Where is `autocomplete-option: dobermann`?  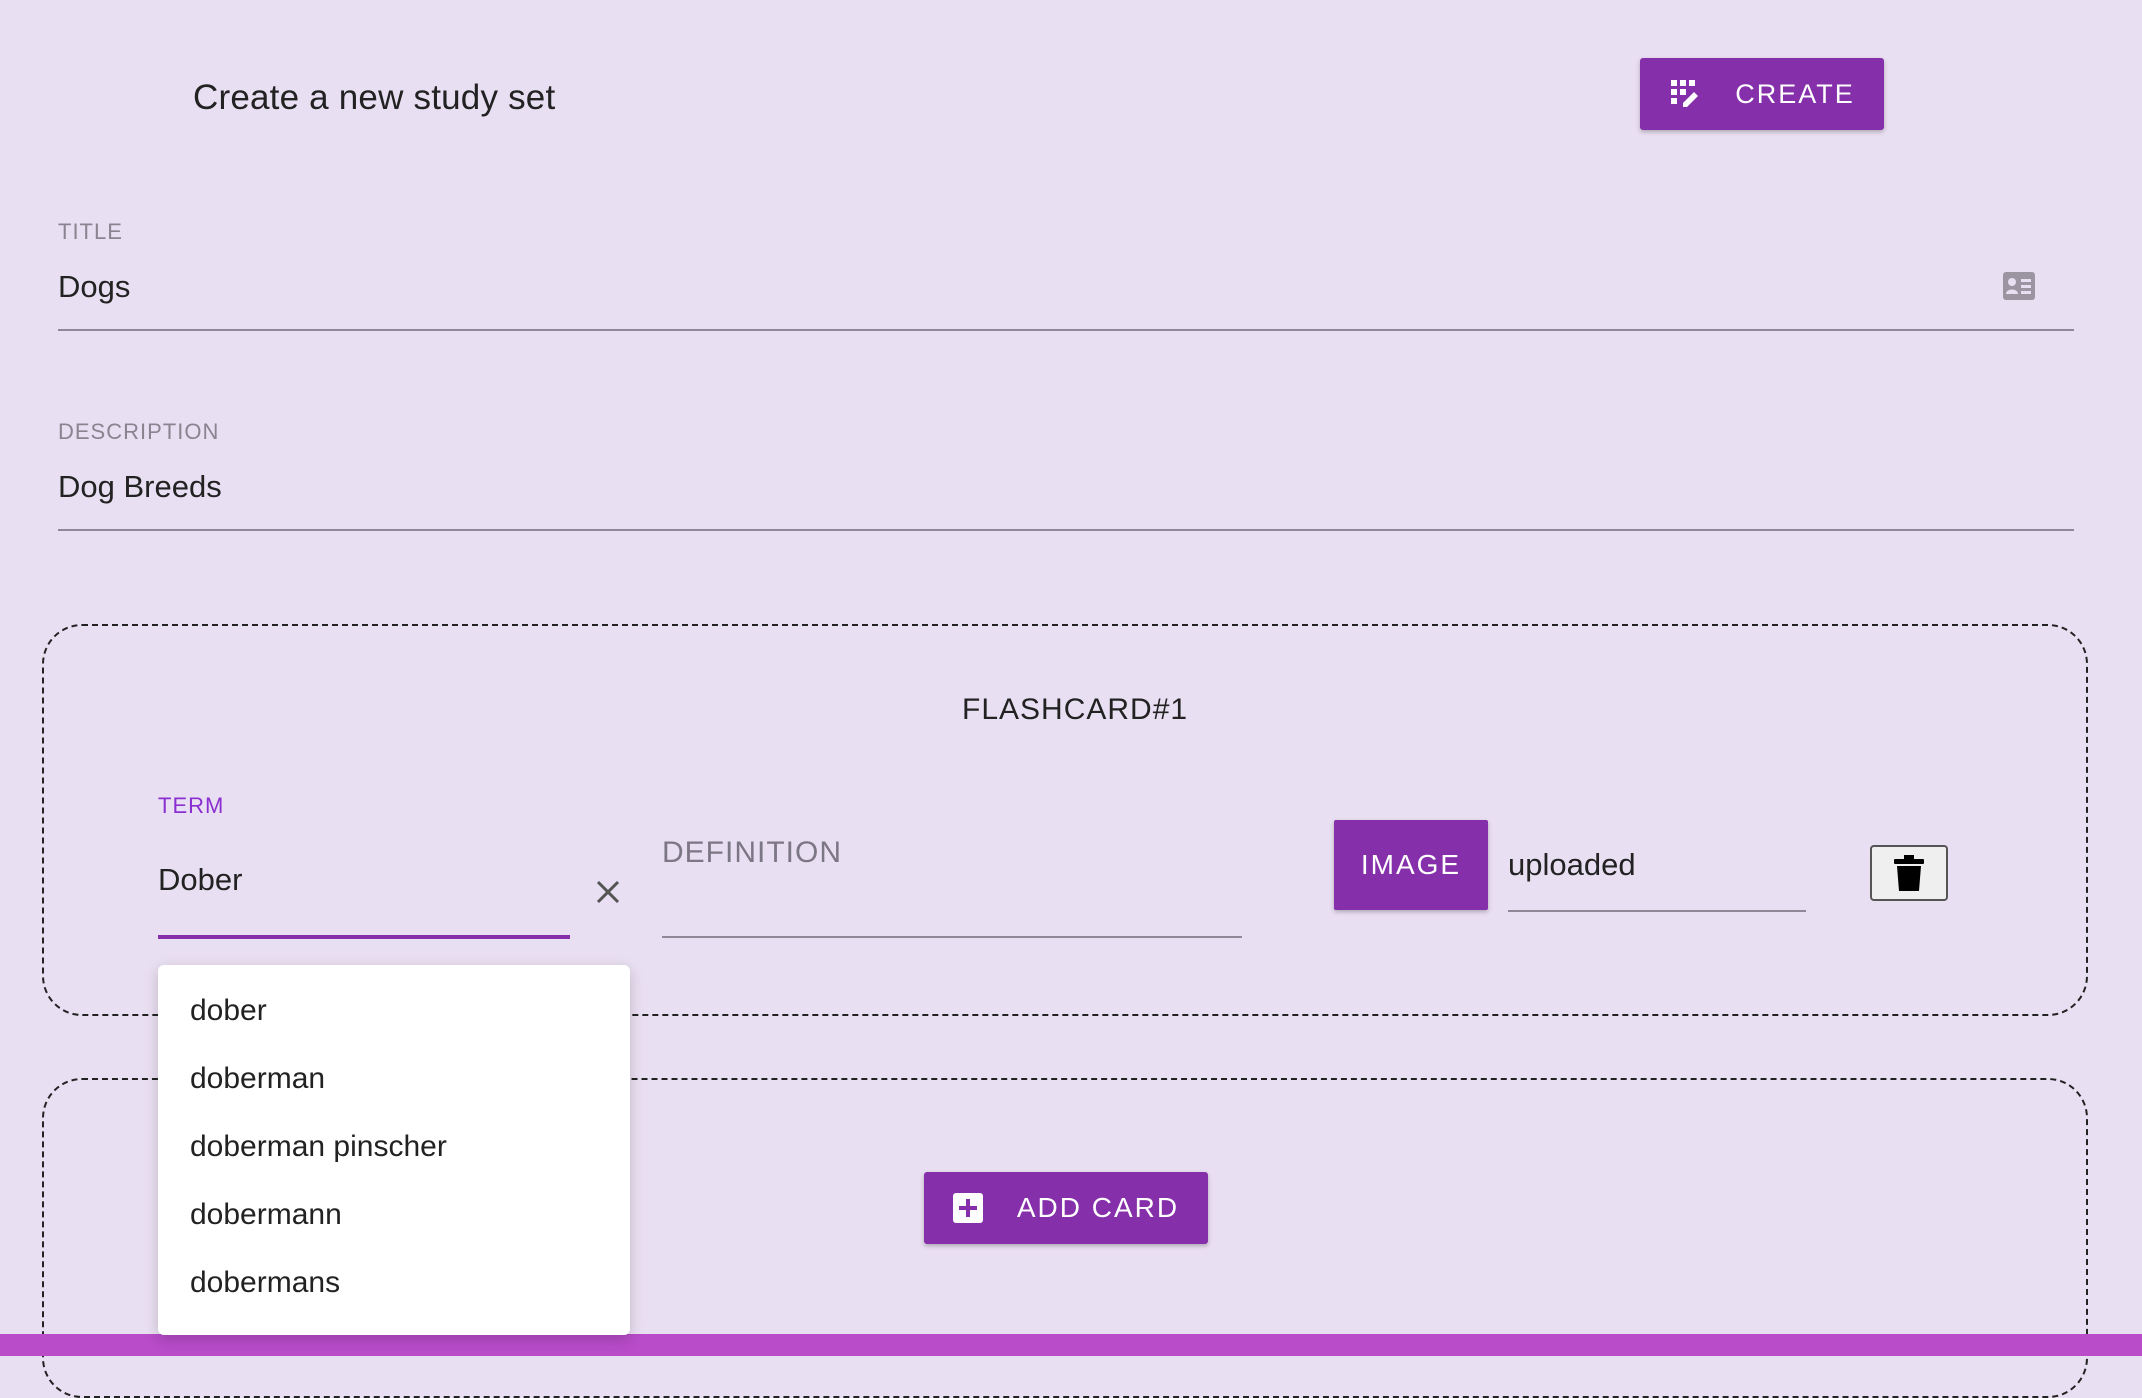
autocomplete-option: dobermann is located at coordinates (394, 1215).